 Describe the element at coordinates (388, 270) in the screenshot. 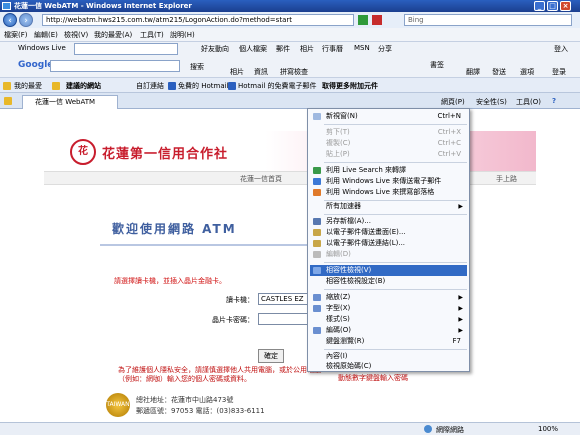

I see `menu-item-compat-view: 相容性檢視(V)` at that location.